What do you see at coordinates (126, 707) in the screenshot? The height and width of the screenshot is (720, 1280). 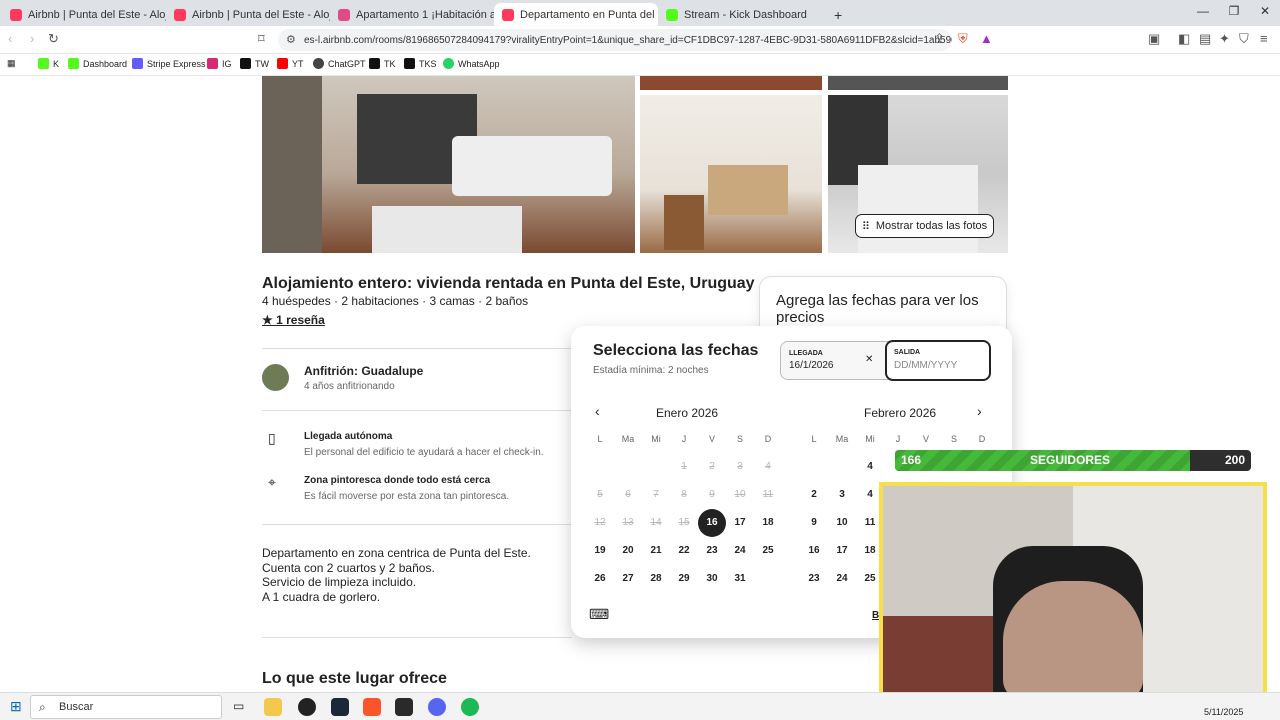 I see `taskbar-search: ⌕ Buscar` at bounding box center [126, 707].